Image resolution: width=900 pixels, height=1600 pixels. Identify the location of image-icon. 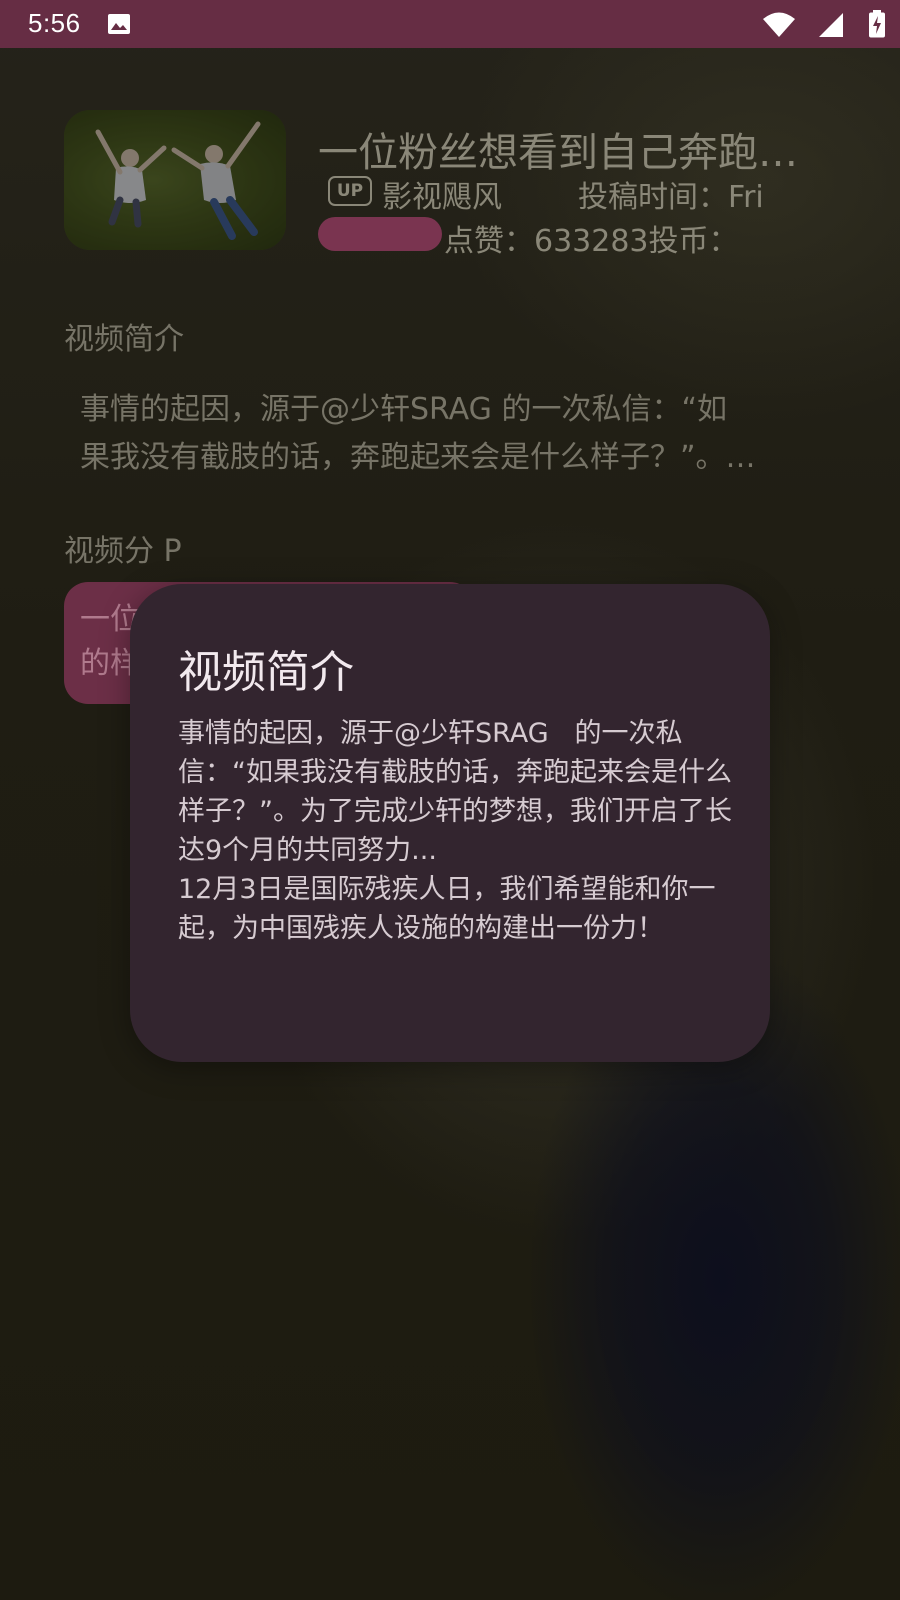
(119, 24).